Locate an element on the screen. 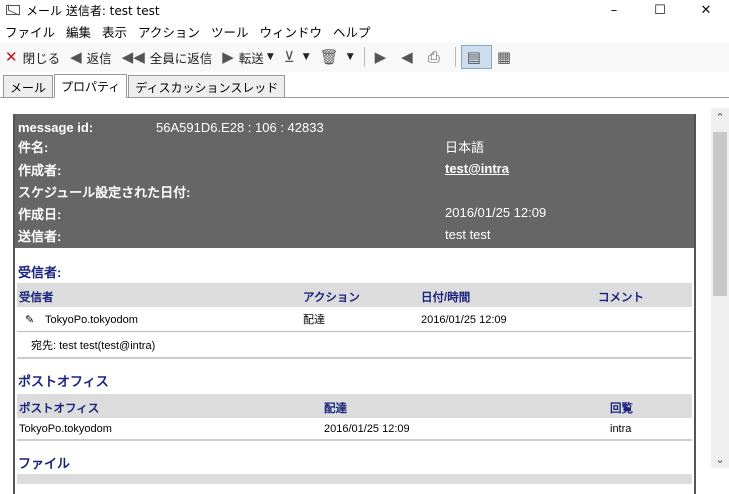 The height and width of the screenshot is (494, 729). close-button: ✕ 閉じる is located at coordinates (32, 57).